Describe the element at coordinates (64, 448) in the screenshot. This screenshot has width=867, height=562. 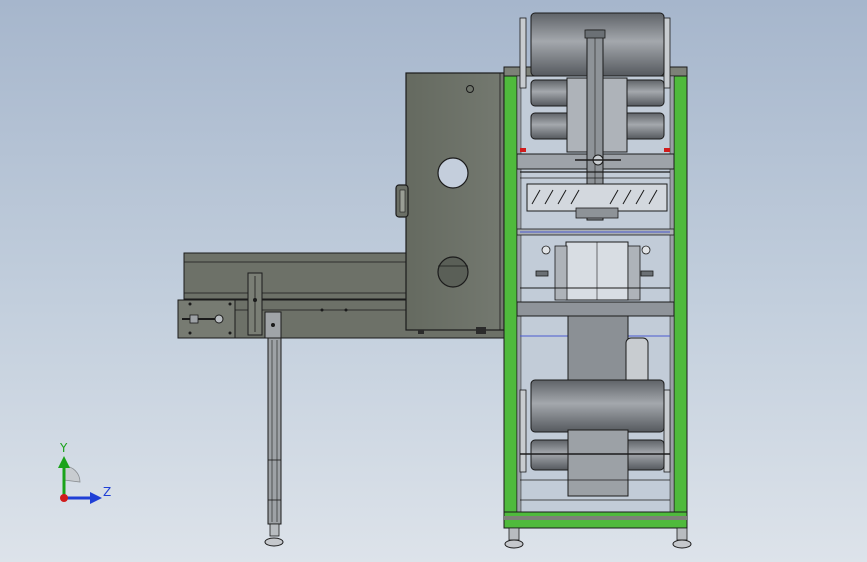
I see `y-axis-label: Y` at that location.